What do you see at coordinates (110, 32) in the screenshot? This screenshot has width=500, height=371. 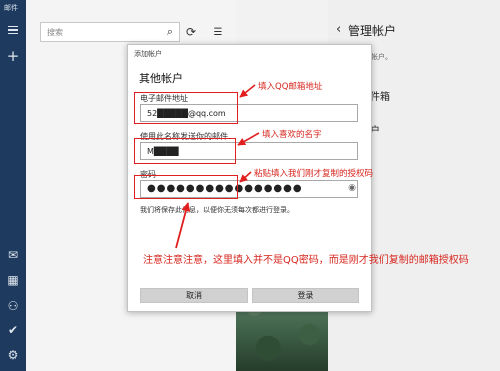 I see `search-input: 搜索` at bounding box center [110, 32].